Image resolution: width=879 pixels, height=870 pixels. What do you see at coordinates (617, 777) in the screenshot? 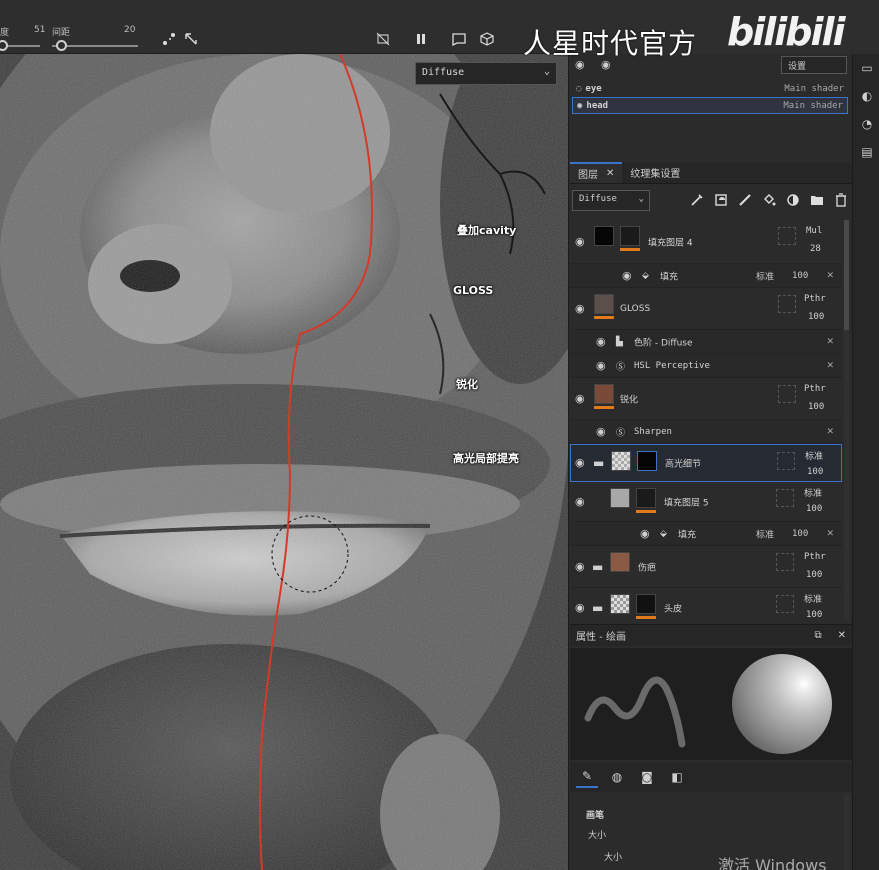
I see `alpha-icon: ◍` at bounding box center [617, 777].